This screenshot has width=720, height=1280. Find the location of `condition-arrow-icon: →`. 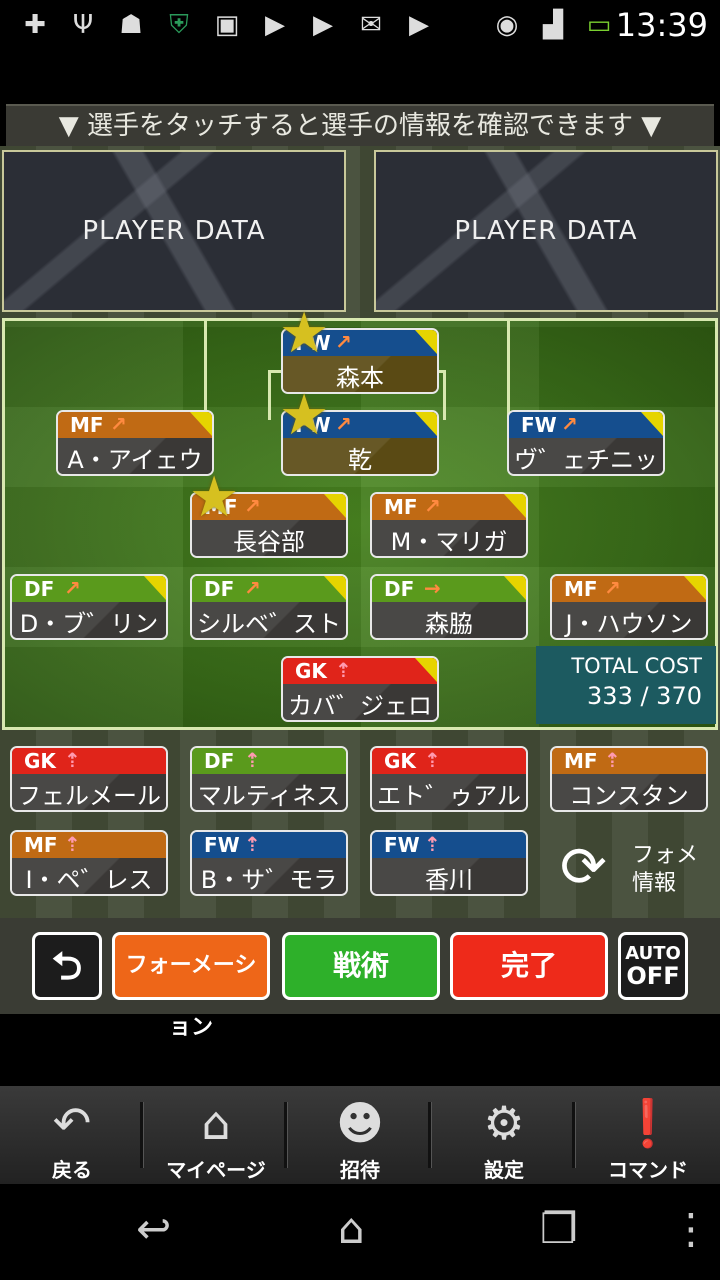

condition-arrow-icon: → is located at coordinates (432, 588).